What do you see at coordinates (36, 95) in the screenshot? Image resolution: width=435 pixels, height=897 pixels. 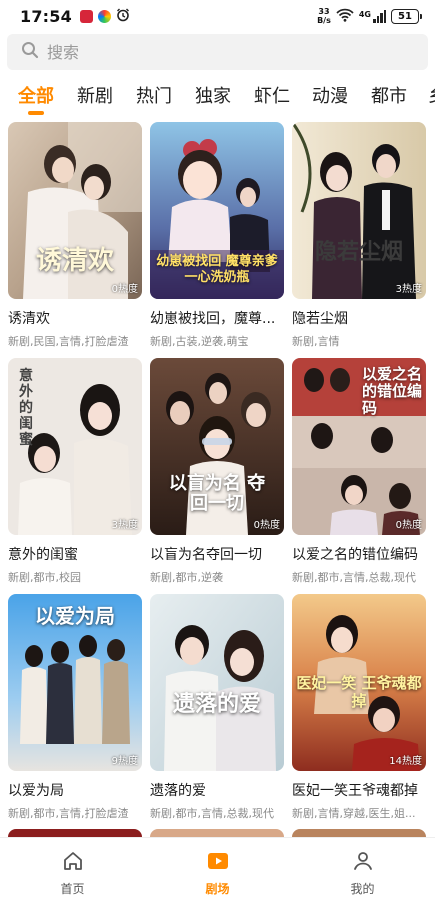 I see `tab-all: 全部` at bounding box center [36, 95].